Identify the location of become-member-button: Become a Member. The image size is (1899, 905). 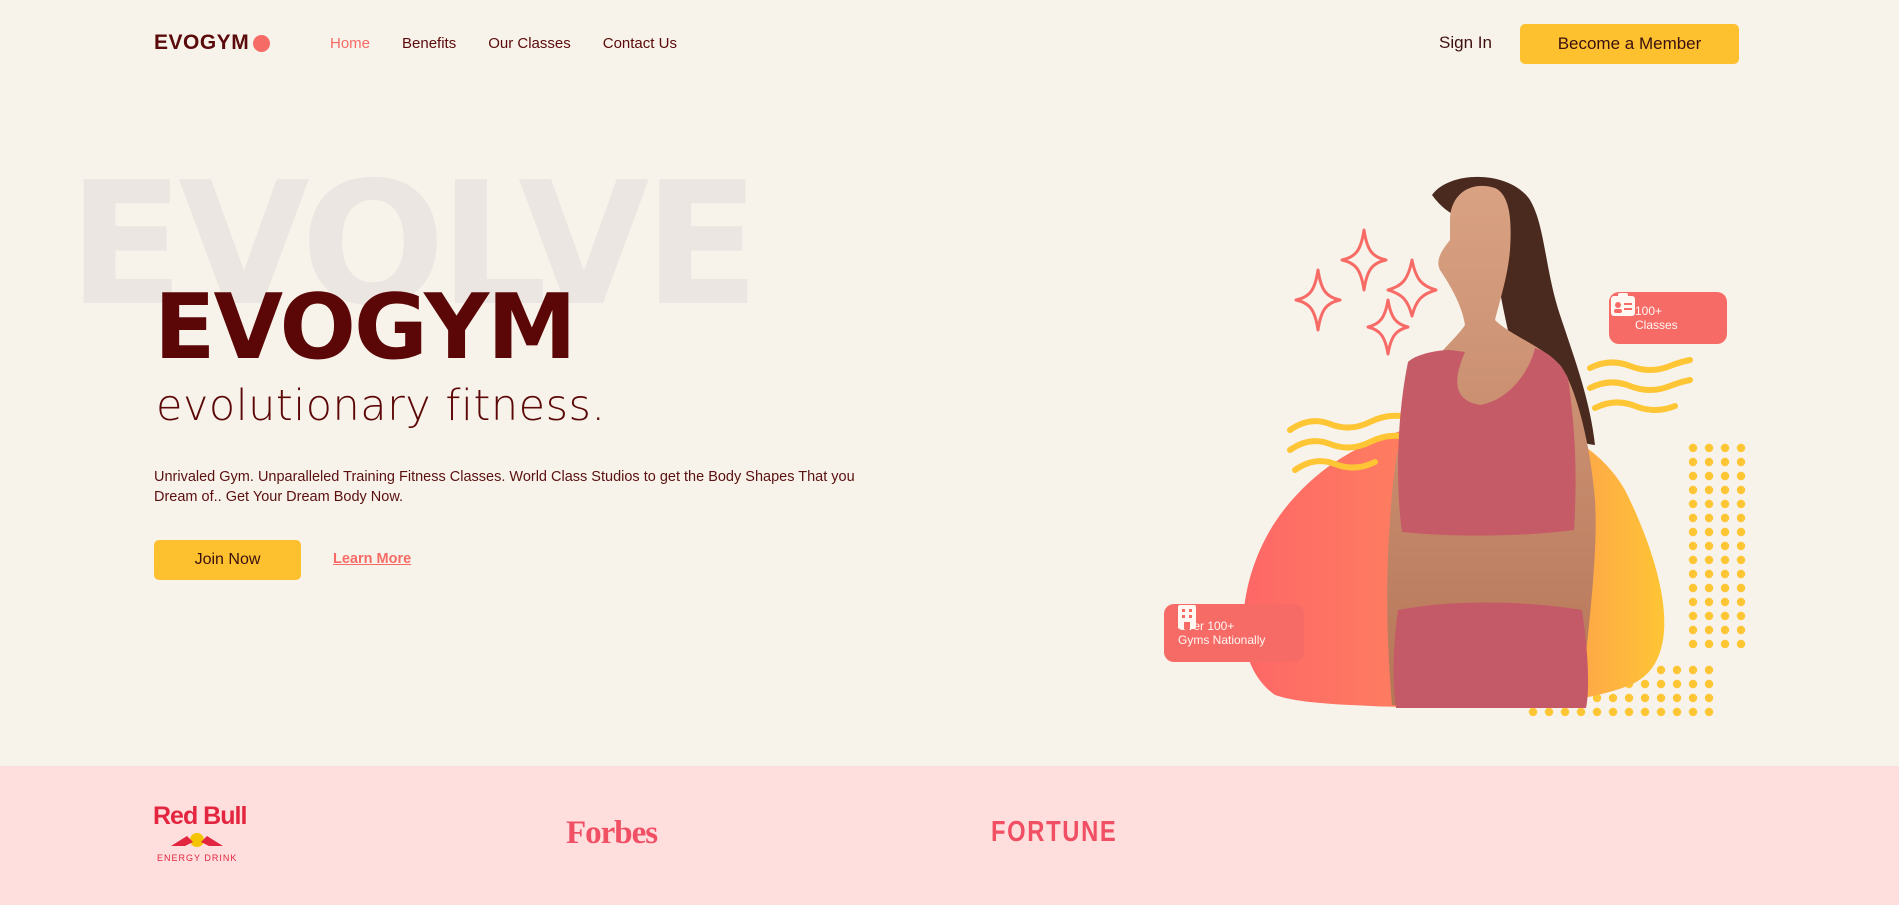
(1629, 44).